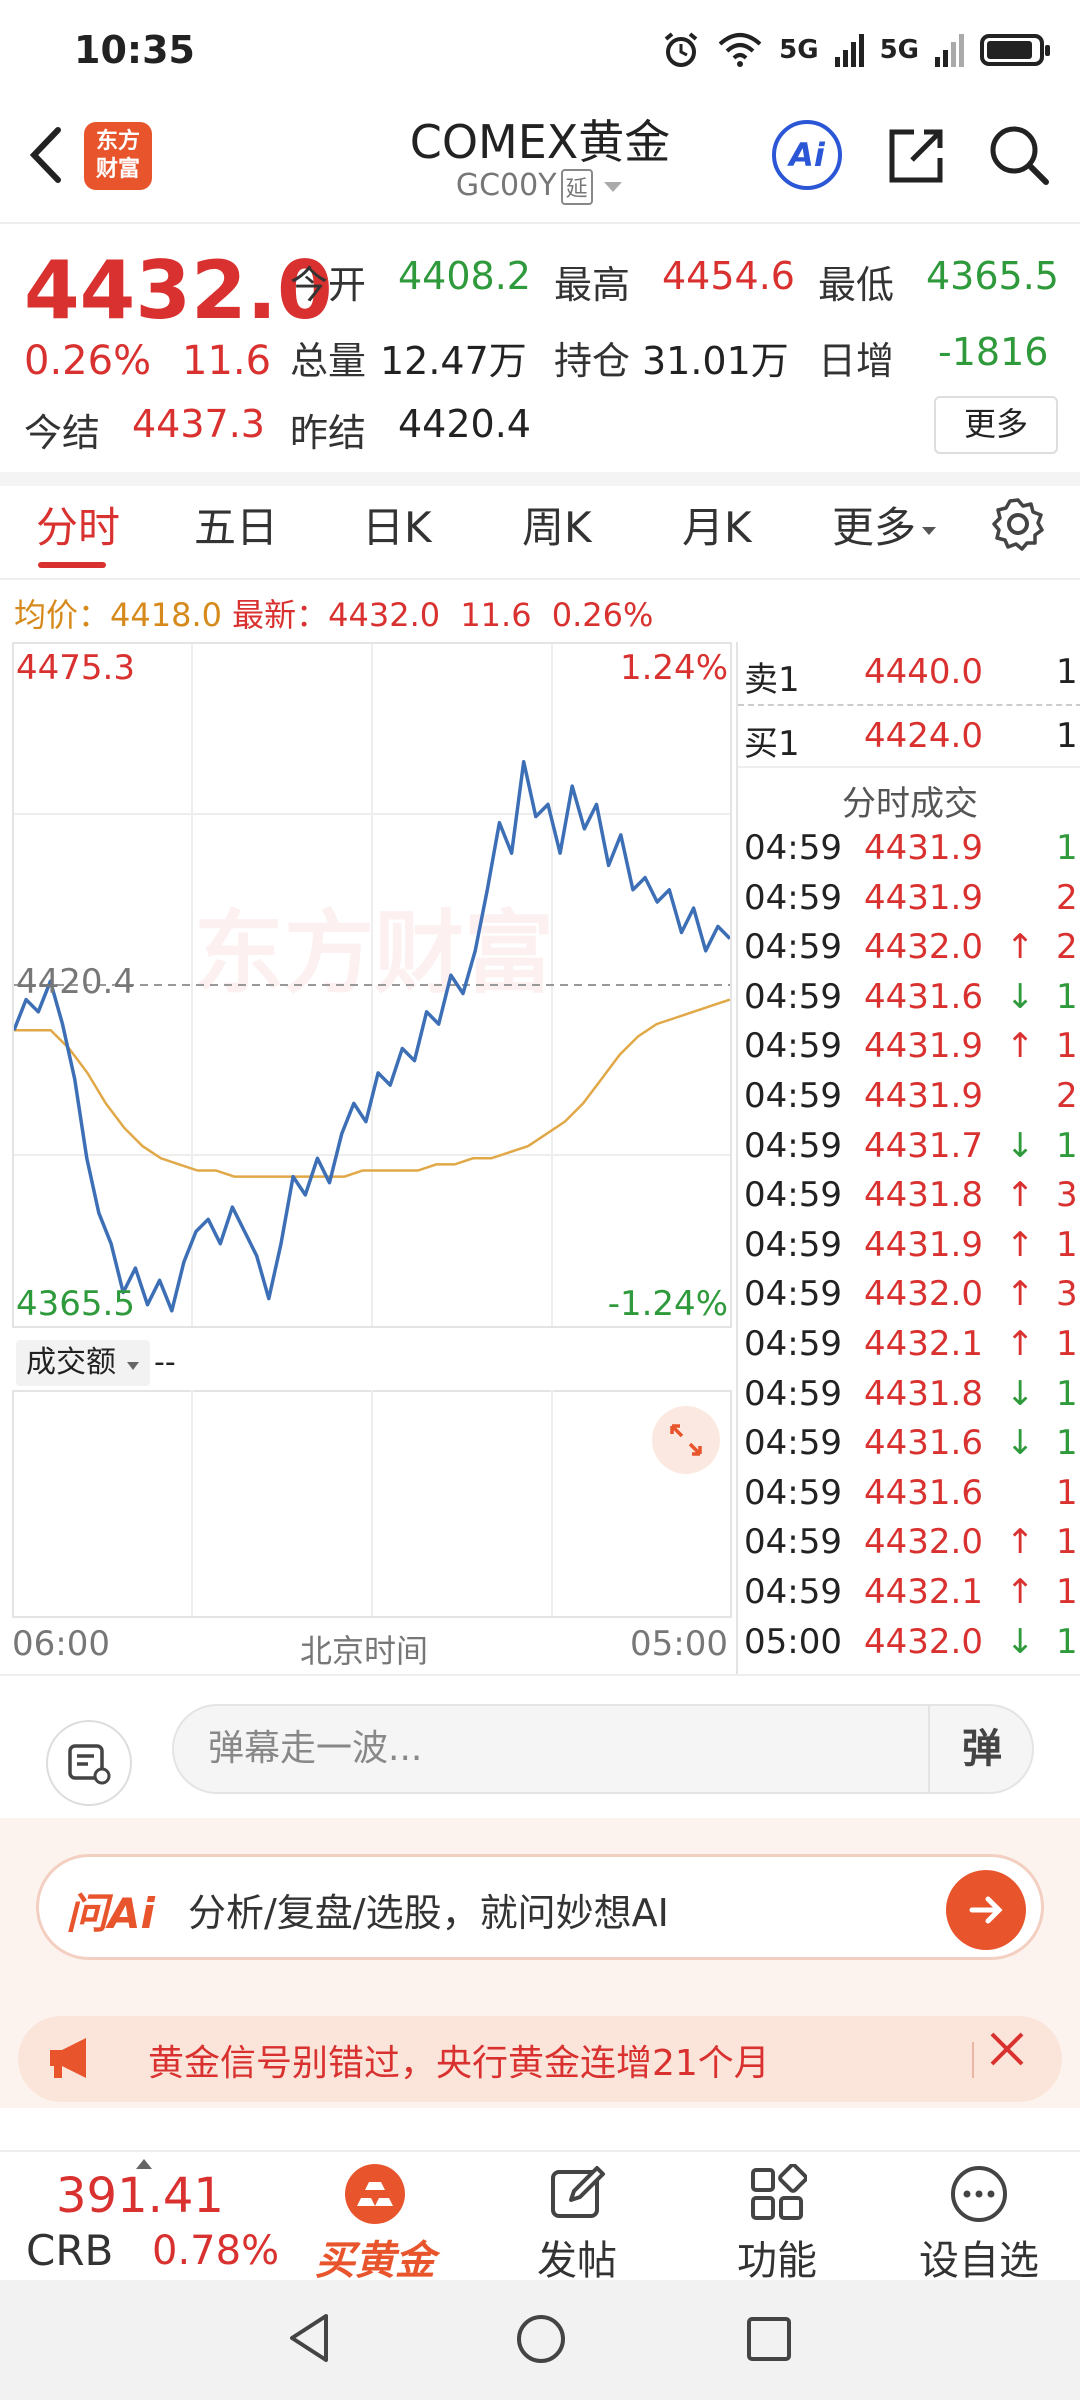  Describe the element at coordinates (667, 1304) in the screenshot. I see `pct-min-label: -1.24%` at that location.